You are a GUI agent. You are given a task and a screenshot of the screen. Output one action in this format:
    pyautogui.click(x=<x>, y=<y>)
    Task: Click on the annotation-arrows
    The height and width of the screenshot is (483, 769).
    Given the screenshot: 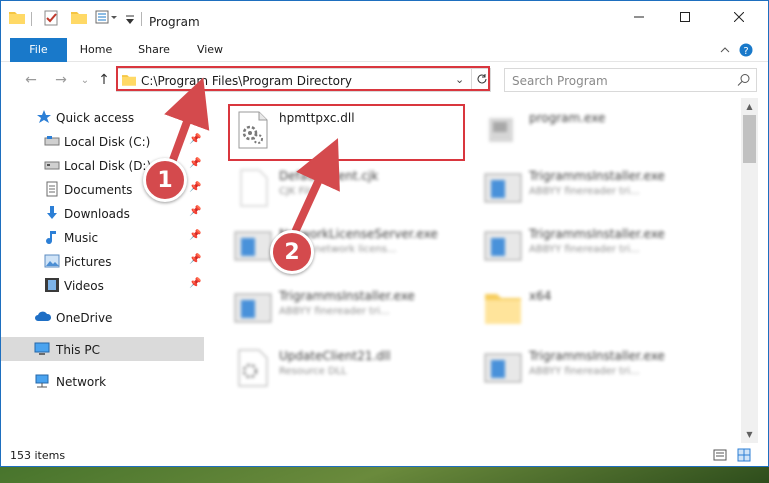 What is the action you would take?
    pyautogui.click(x=252, y=155)
    